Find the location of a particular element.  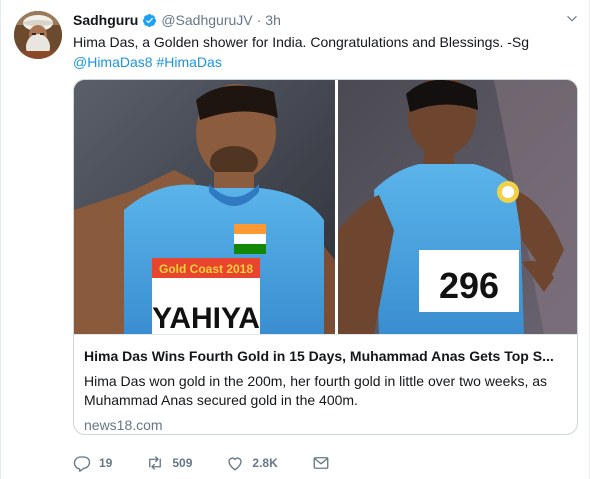

tweet-text-tags: @HimaDas8 #HimaDas is located at coordinates (323, 62).